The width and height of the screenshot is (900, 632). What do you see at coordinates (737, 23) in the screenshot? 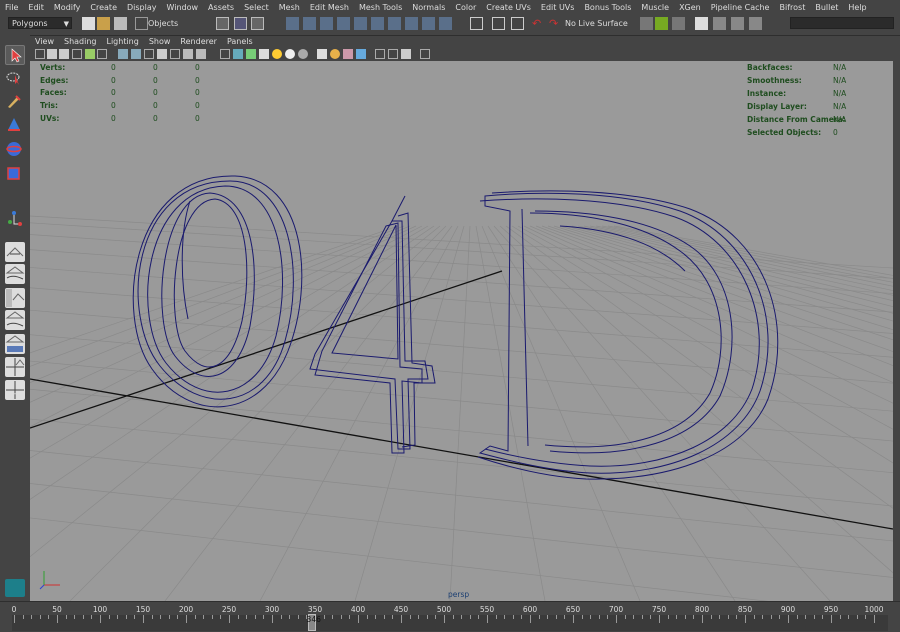
I see `channel-box-icon` at bounding box center [737, 23].